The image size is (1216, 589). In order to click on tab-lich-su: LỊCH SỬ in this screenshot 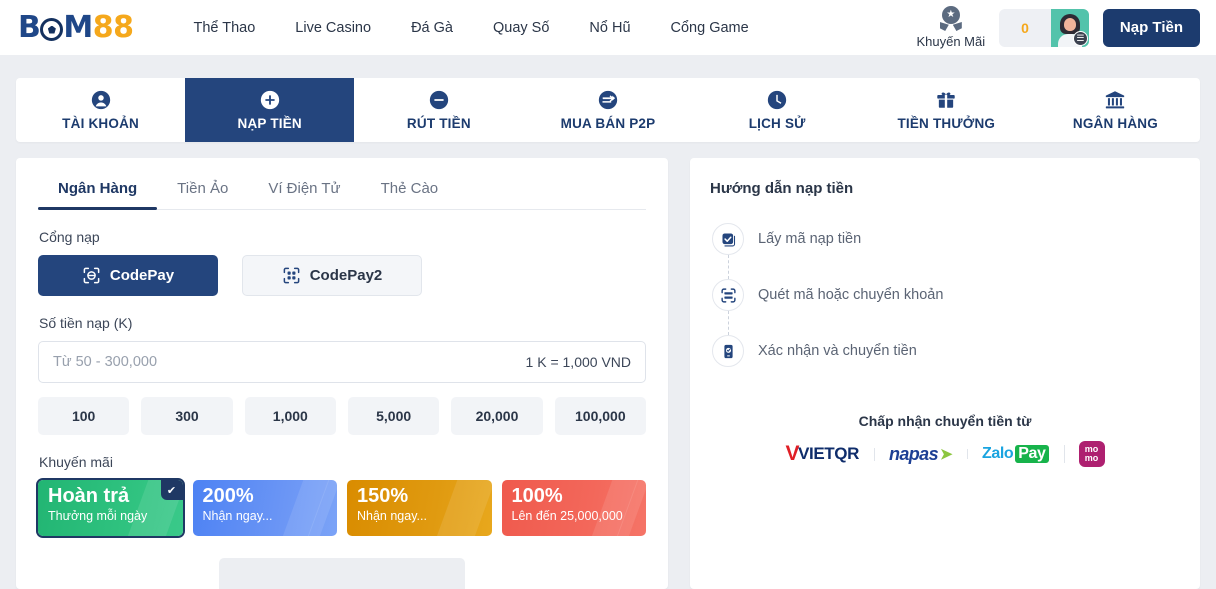, I will do `click(777, 110)`.